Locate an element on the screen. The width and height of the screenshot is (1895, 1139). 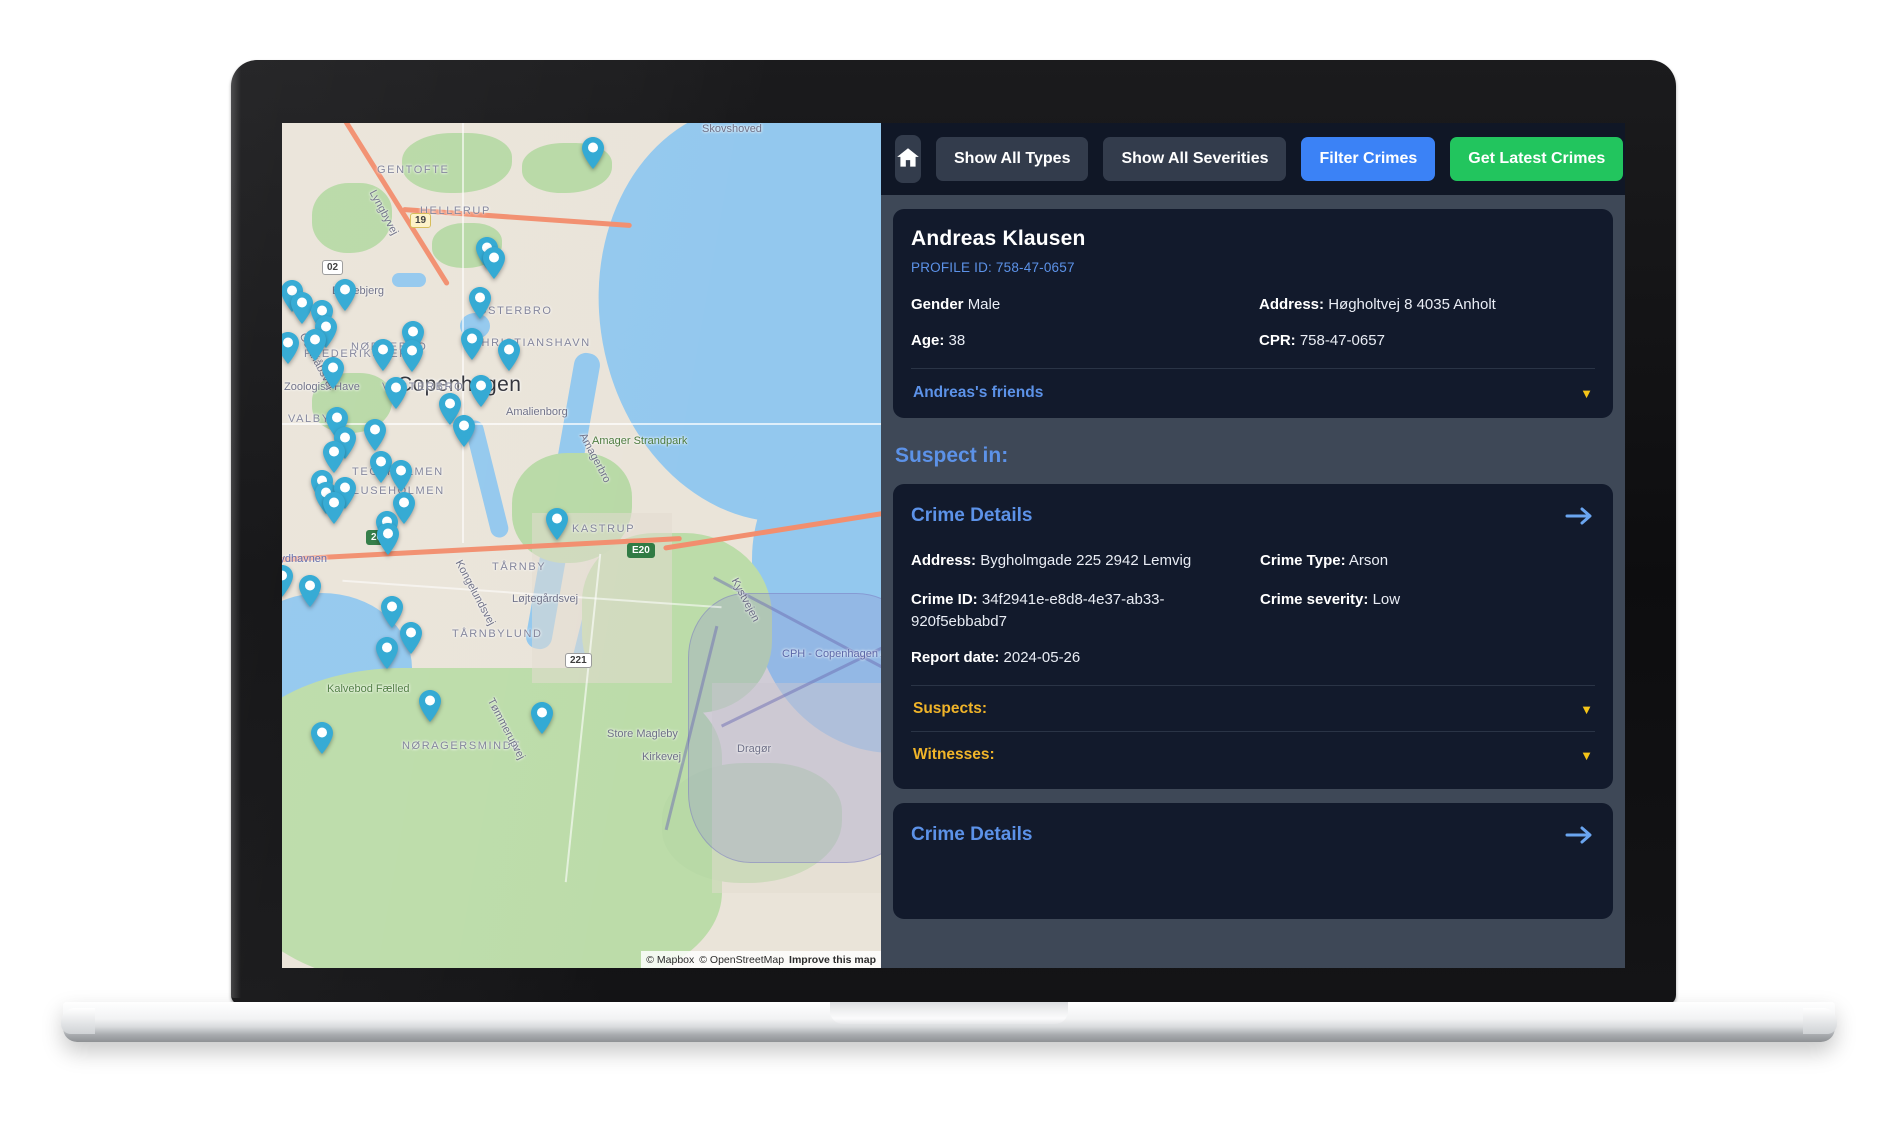
suspects-accordion: Suspects: ▼ is located at coordinates (1253, 708).